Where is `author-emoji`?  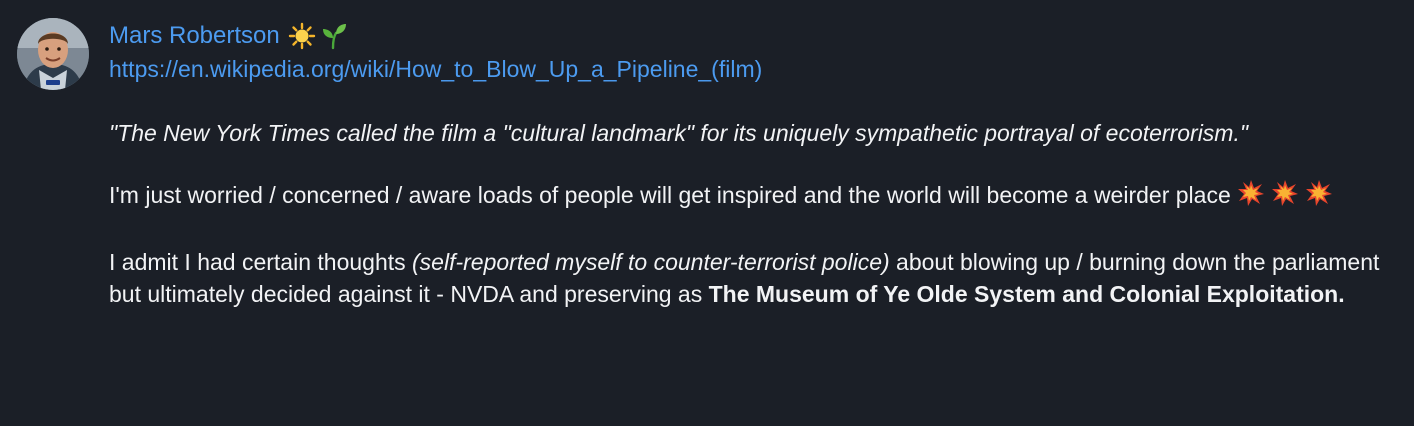
author-emoji is located at coordinates (318, 36).